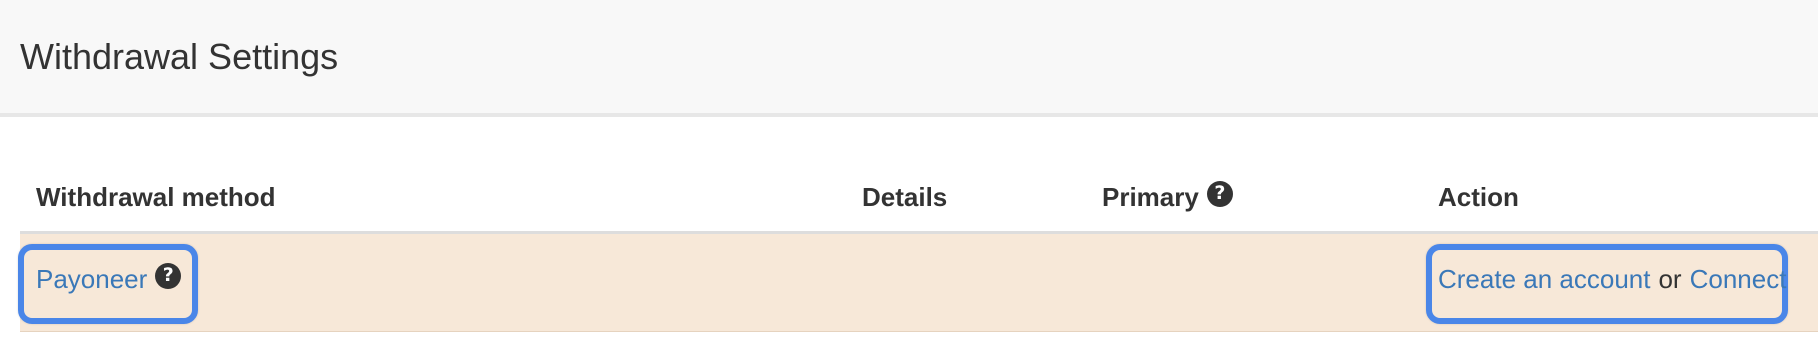  I want to click on column-header-action-label: Action, so click(1478, 197).